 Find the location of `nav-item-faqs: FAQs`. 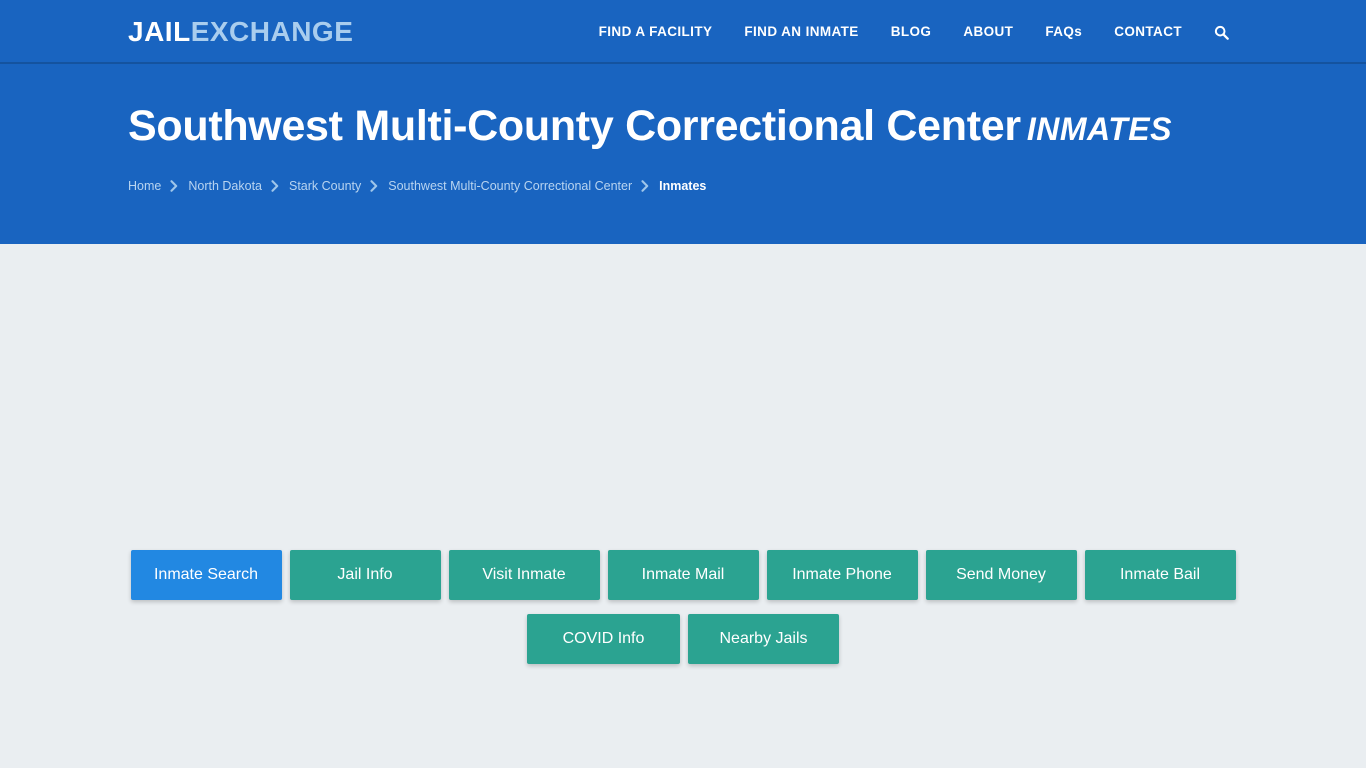

nav-item-faqs: FAQs is located at coordinates (1063, 32).